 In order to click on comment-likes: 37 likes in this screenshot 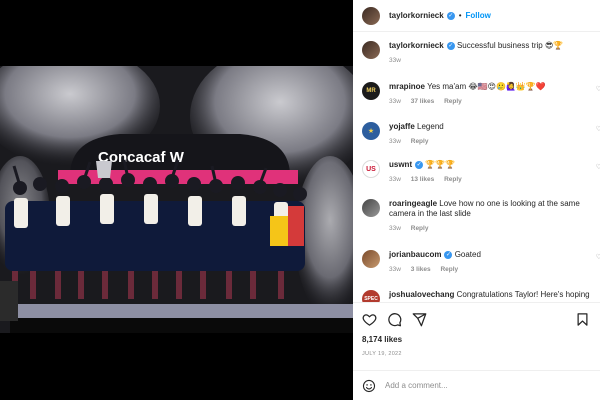, I will do `click(423, 101)`.